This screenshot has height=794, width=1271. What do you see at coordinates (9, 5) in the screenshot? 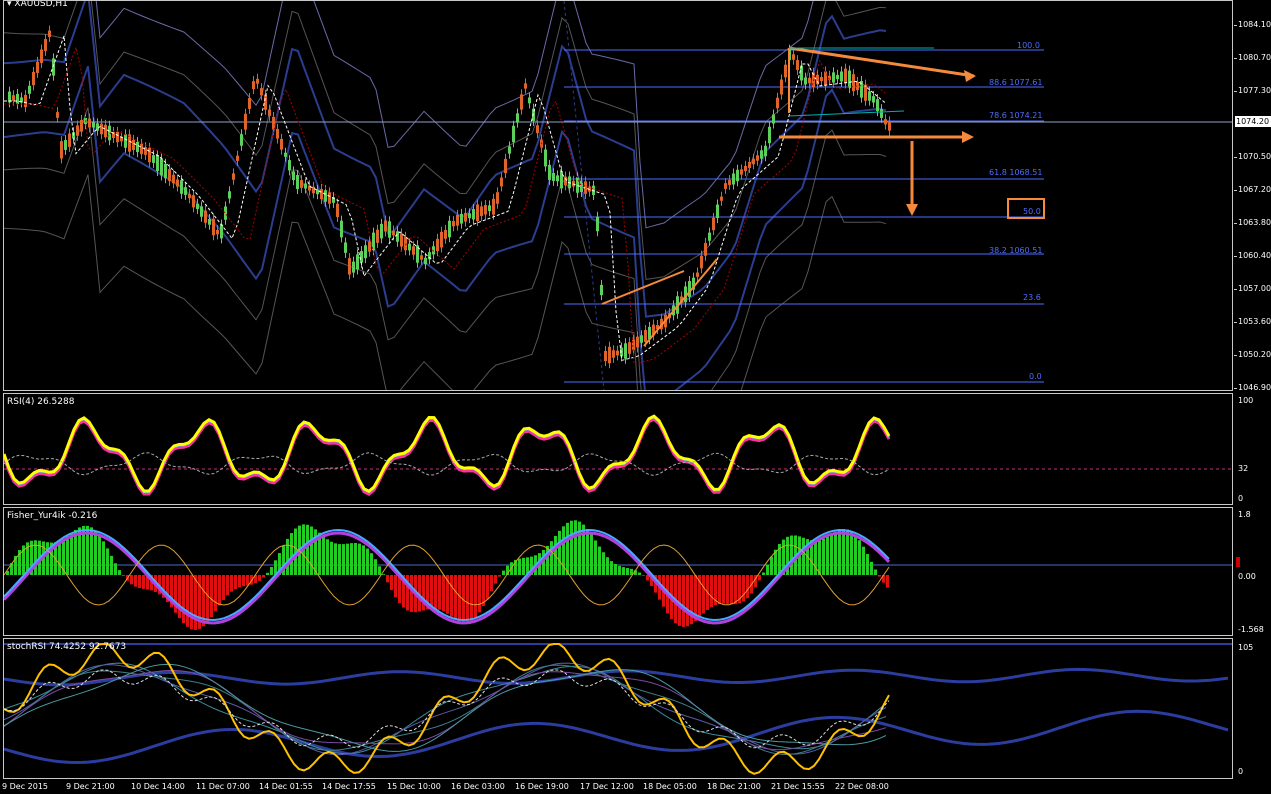
I see `chart-menu-icon: ▾` at bounding box center [9, 5].